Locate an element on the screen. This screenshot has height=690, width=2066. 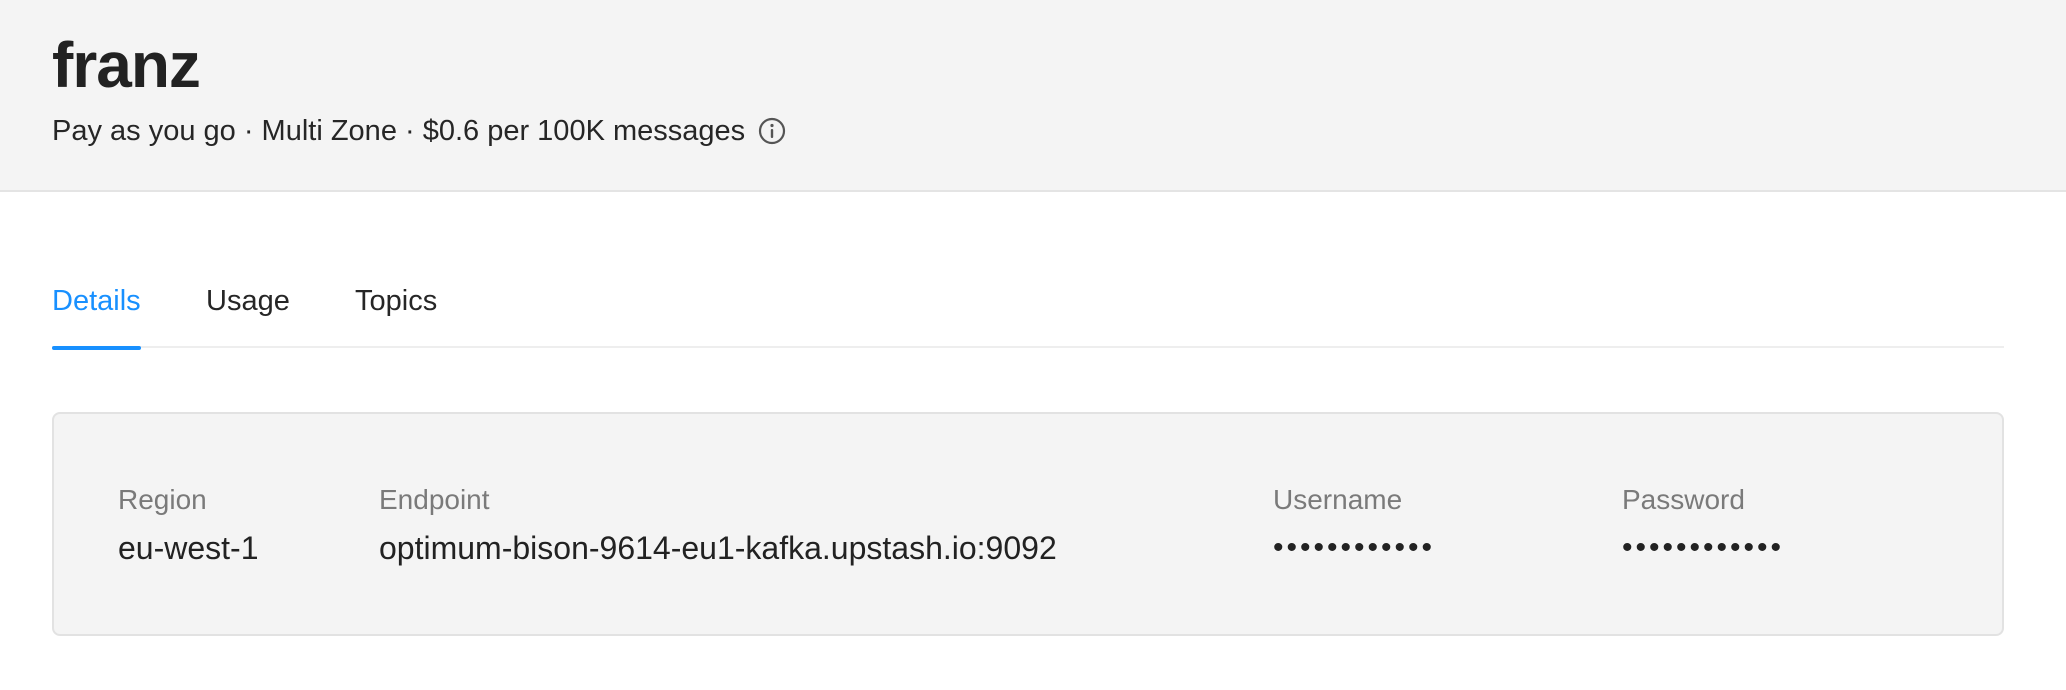
info-circle-icon is located at coordinates (772, 131).